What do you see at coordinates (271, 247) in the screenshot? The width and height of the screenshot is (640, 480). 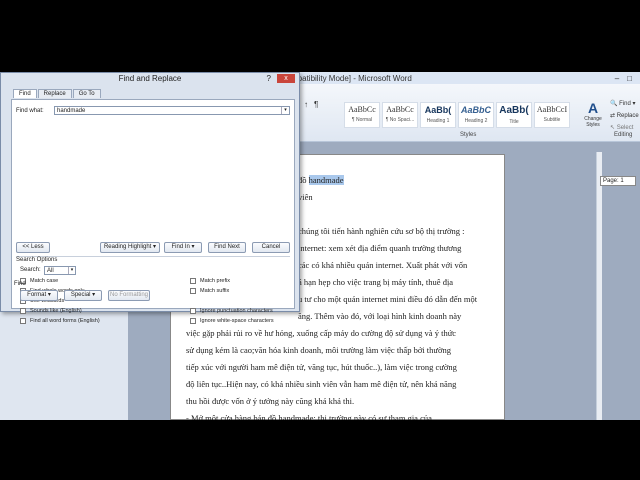 I see `cancel-button: Cancel` at bounding box center [271, 247].